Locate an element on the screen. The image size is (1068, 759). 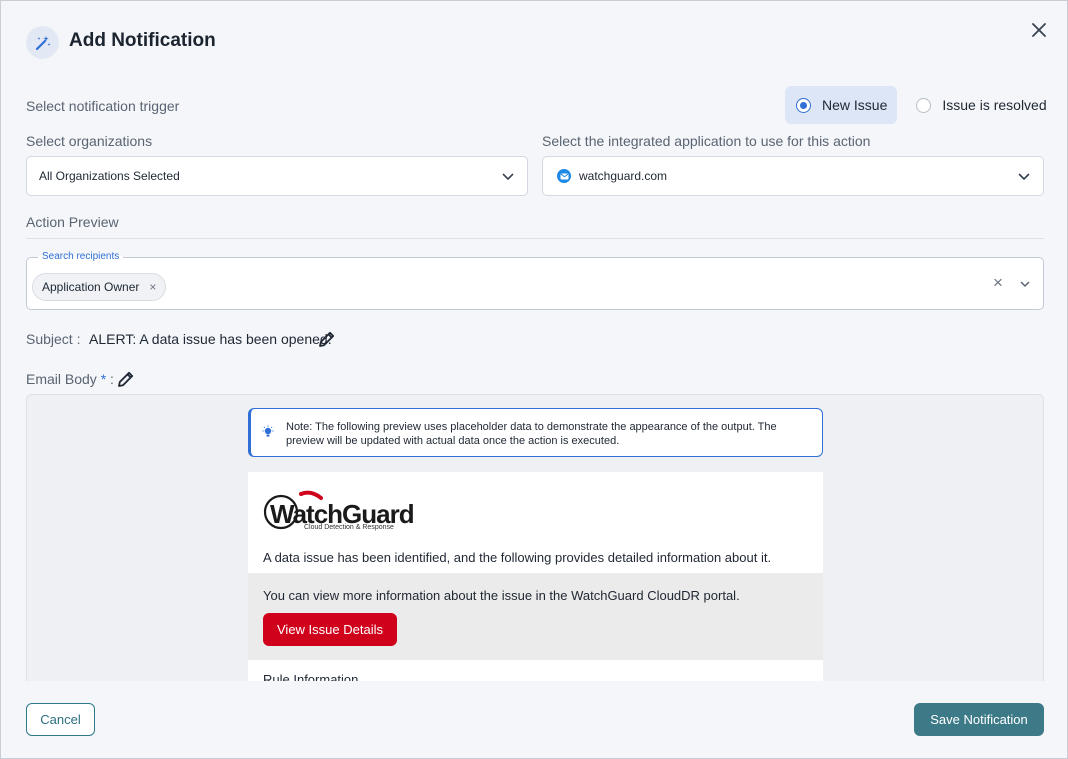
recipients-field: Search recipients Application Owner × × is located at coordinates (535, 280).